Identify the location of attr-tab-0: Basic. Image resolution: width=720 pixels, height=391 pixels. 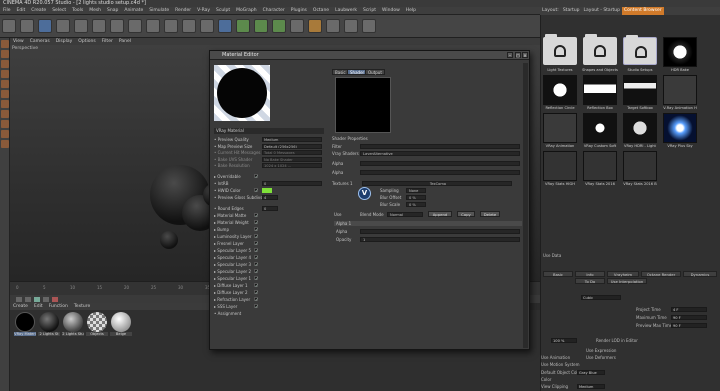
(558, 274).